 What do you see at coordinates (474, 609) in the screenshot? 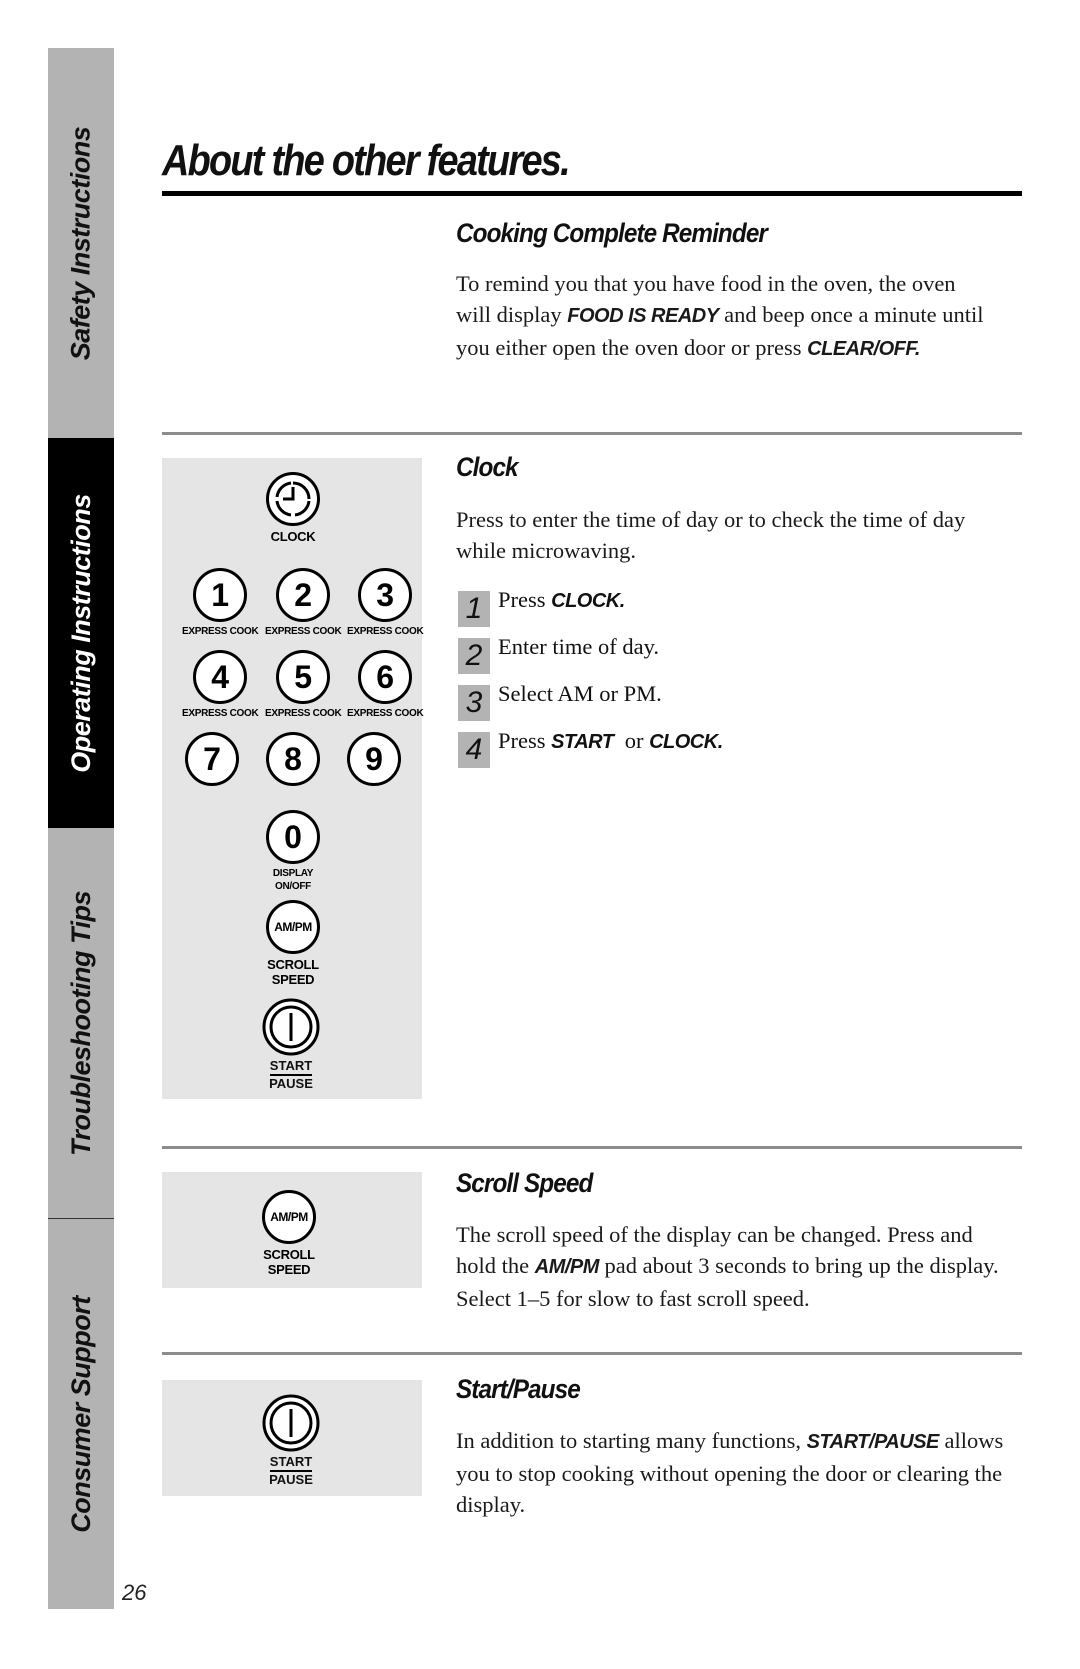
I see `step-number: 1` at bounding box center [474, 609].